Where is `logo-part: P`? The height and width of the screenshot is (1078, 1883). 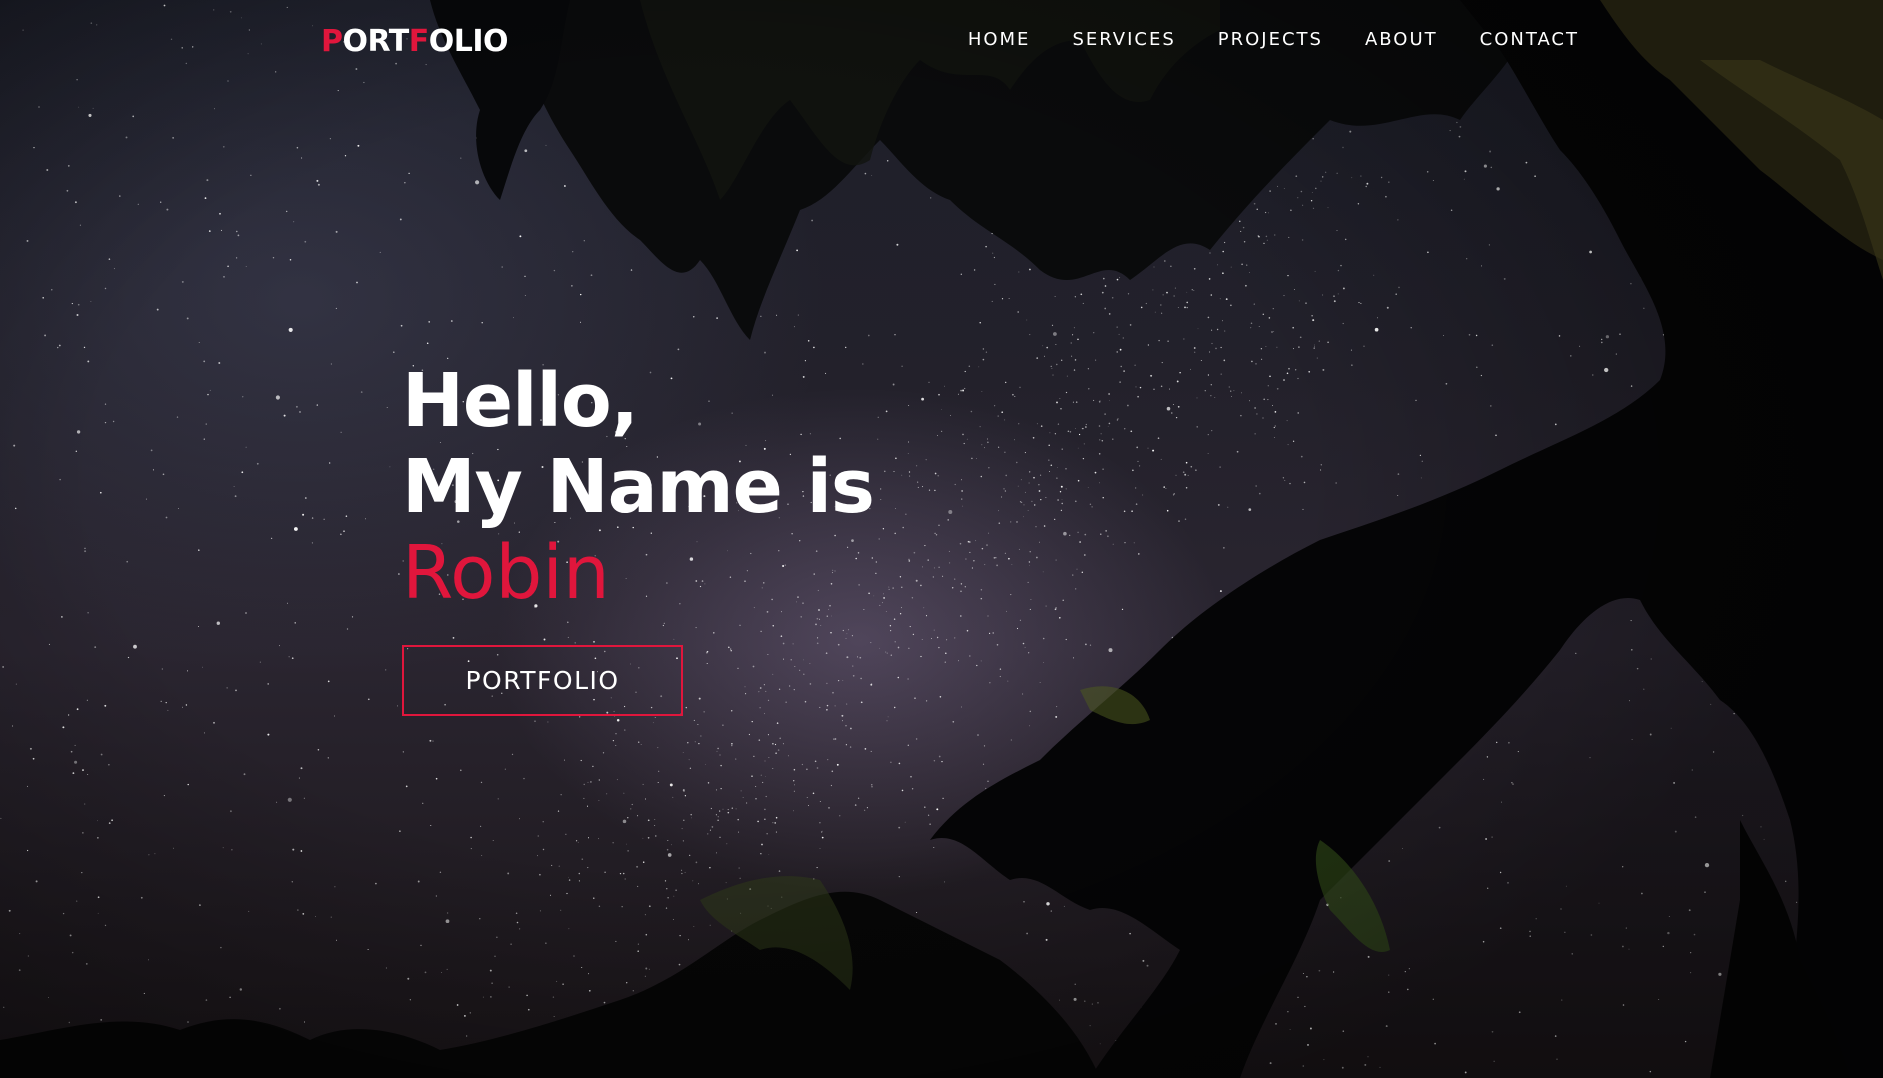 logo-part: P is located at coordinates (332, 41).